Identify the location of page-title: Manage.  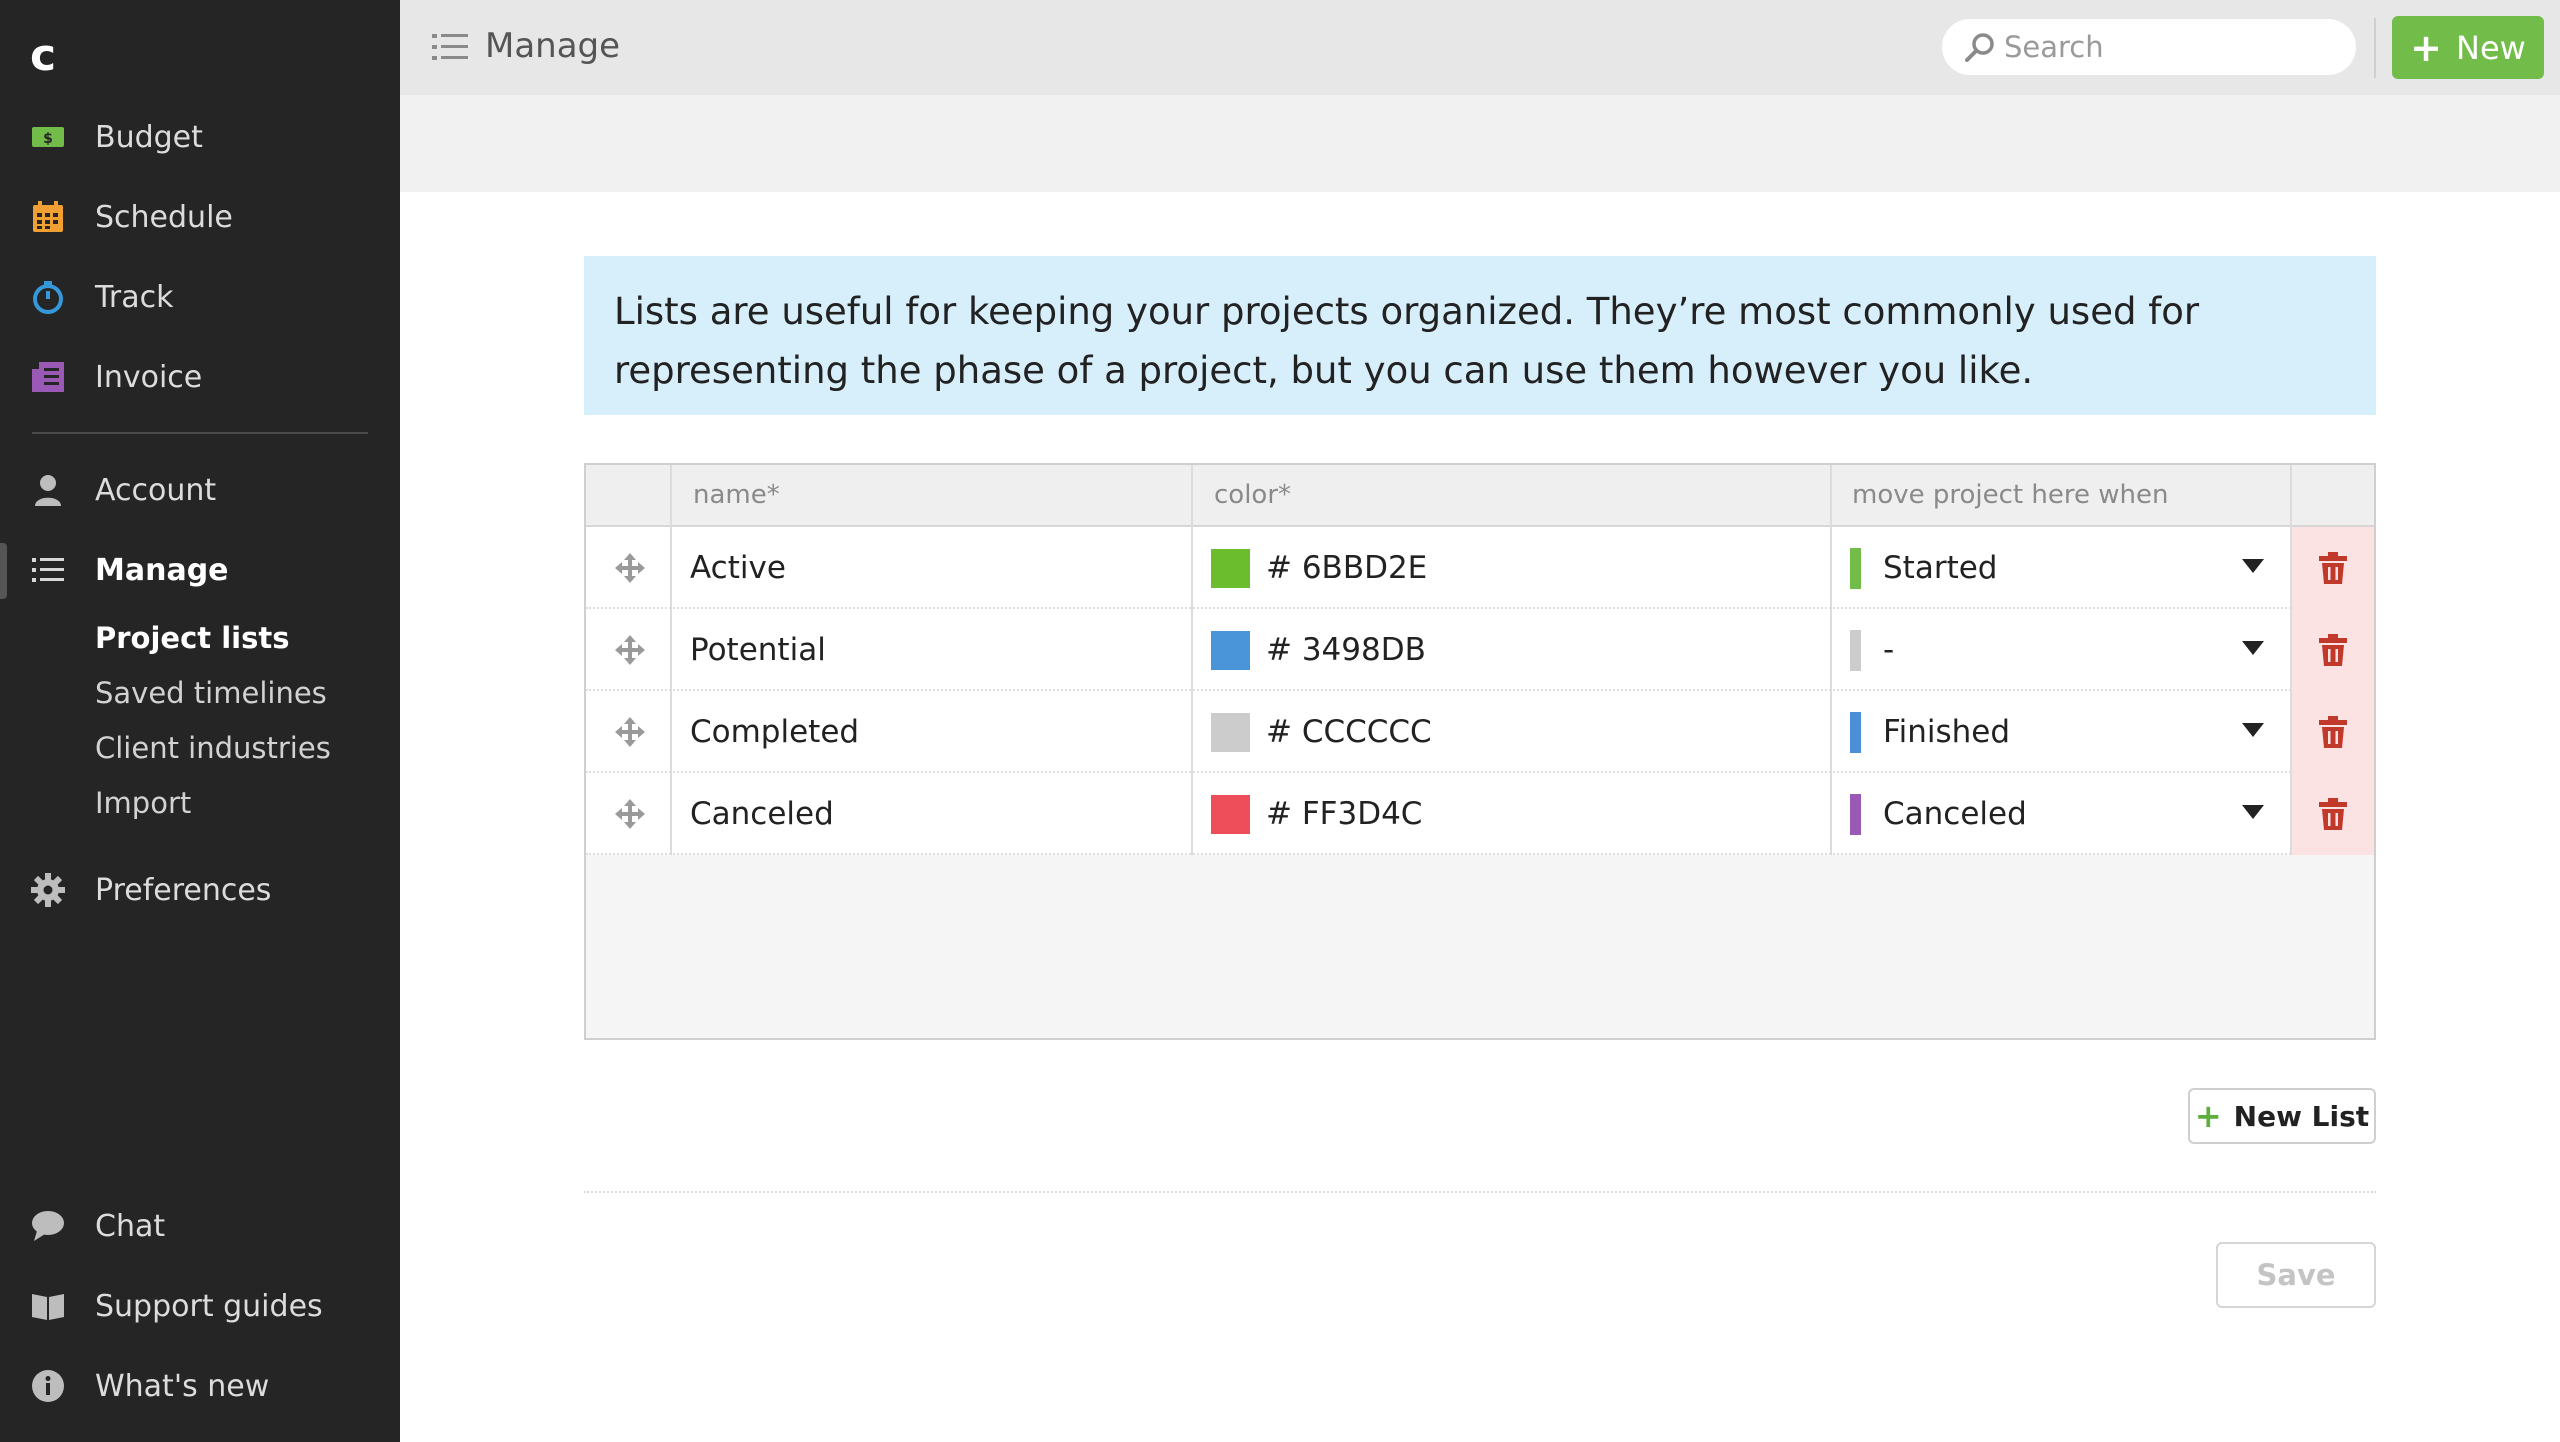
(553, 46).